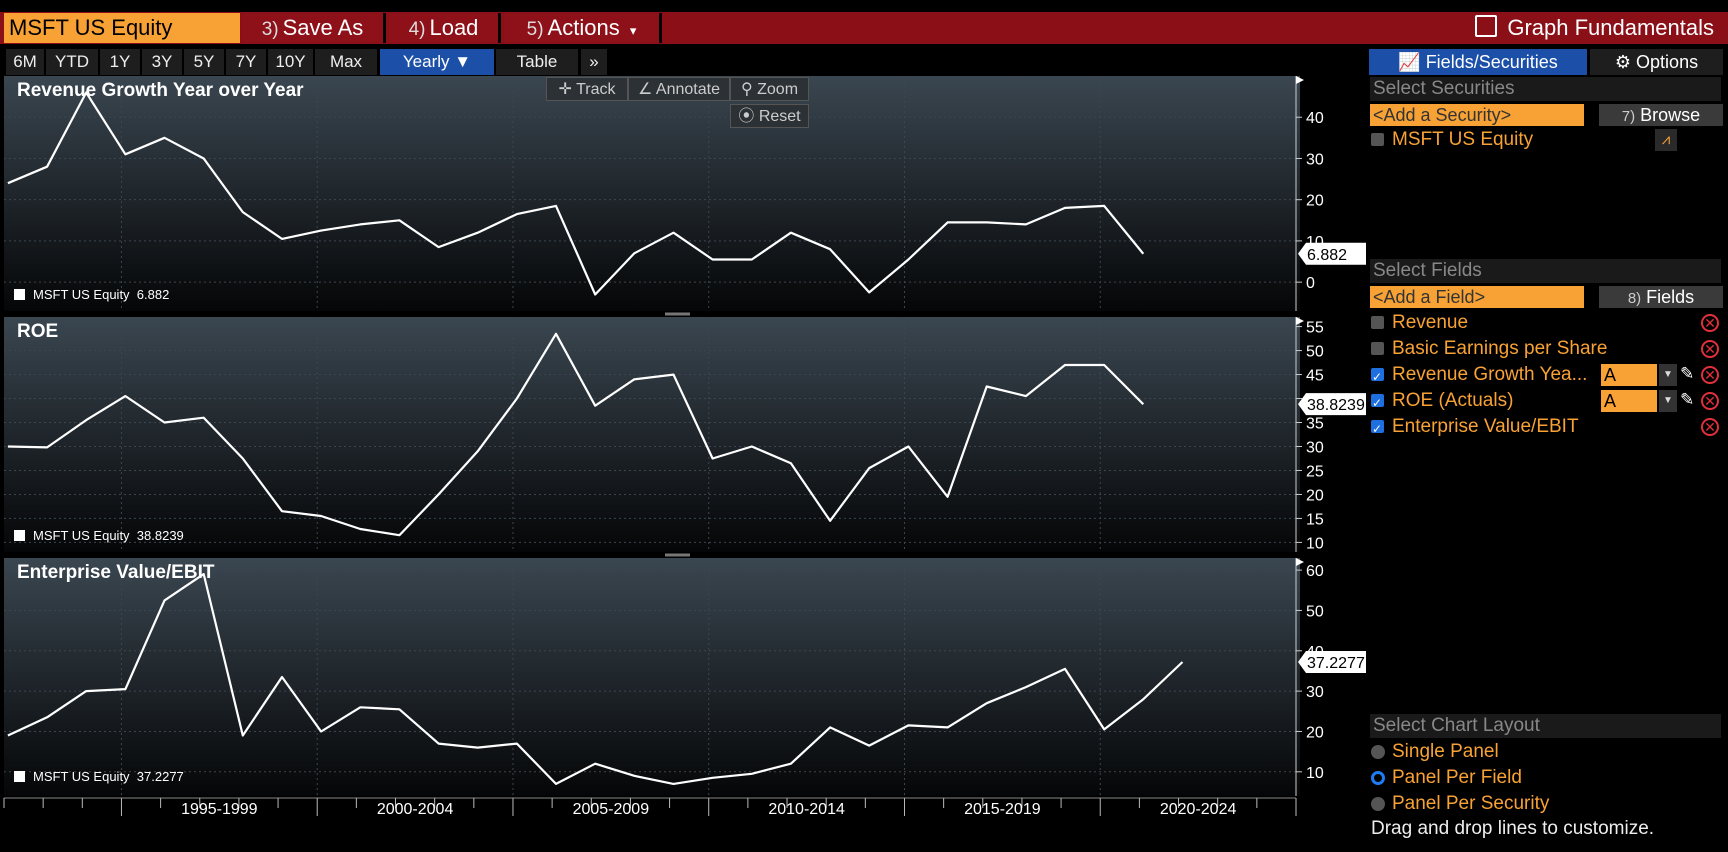  What do you see at coordinates (1315, 118) in the screenshot?
I see `y-tick-label: 40` at bounding box center [1315, 118].